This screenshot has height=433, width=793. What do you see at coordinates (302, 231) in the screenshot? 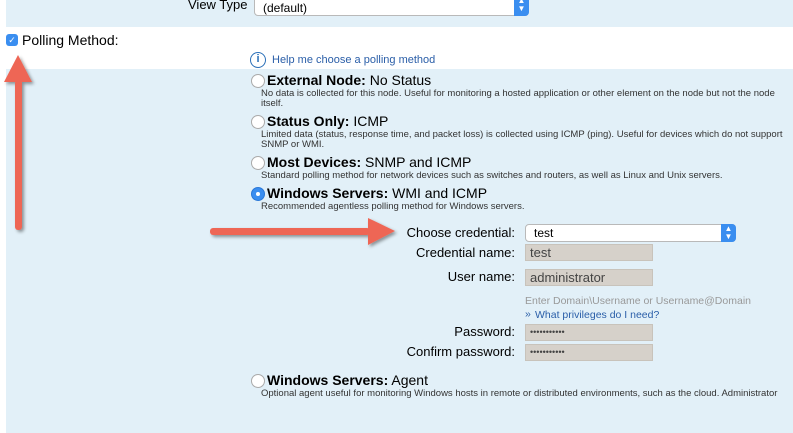
I see `right-arrow-icon` at bounding box center [302, 231].